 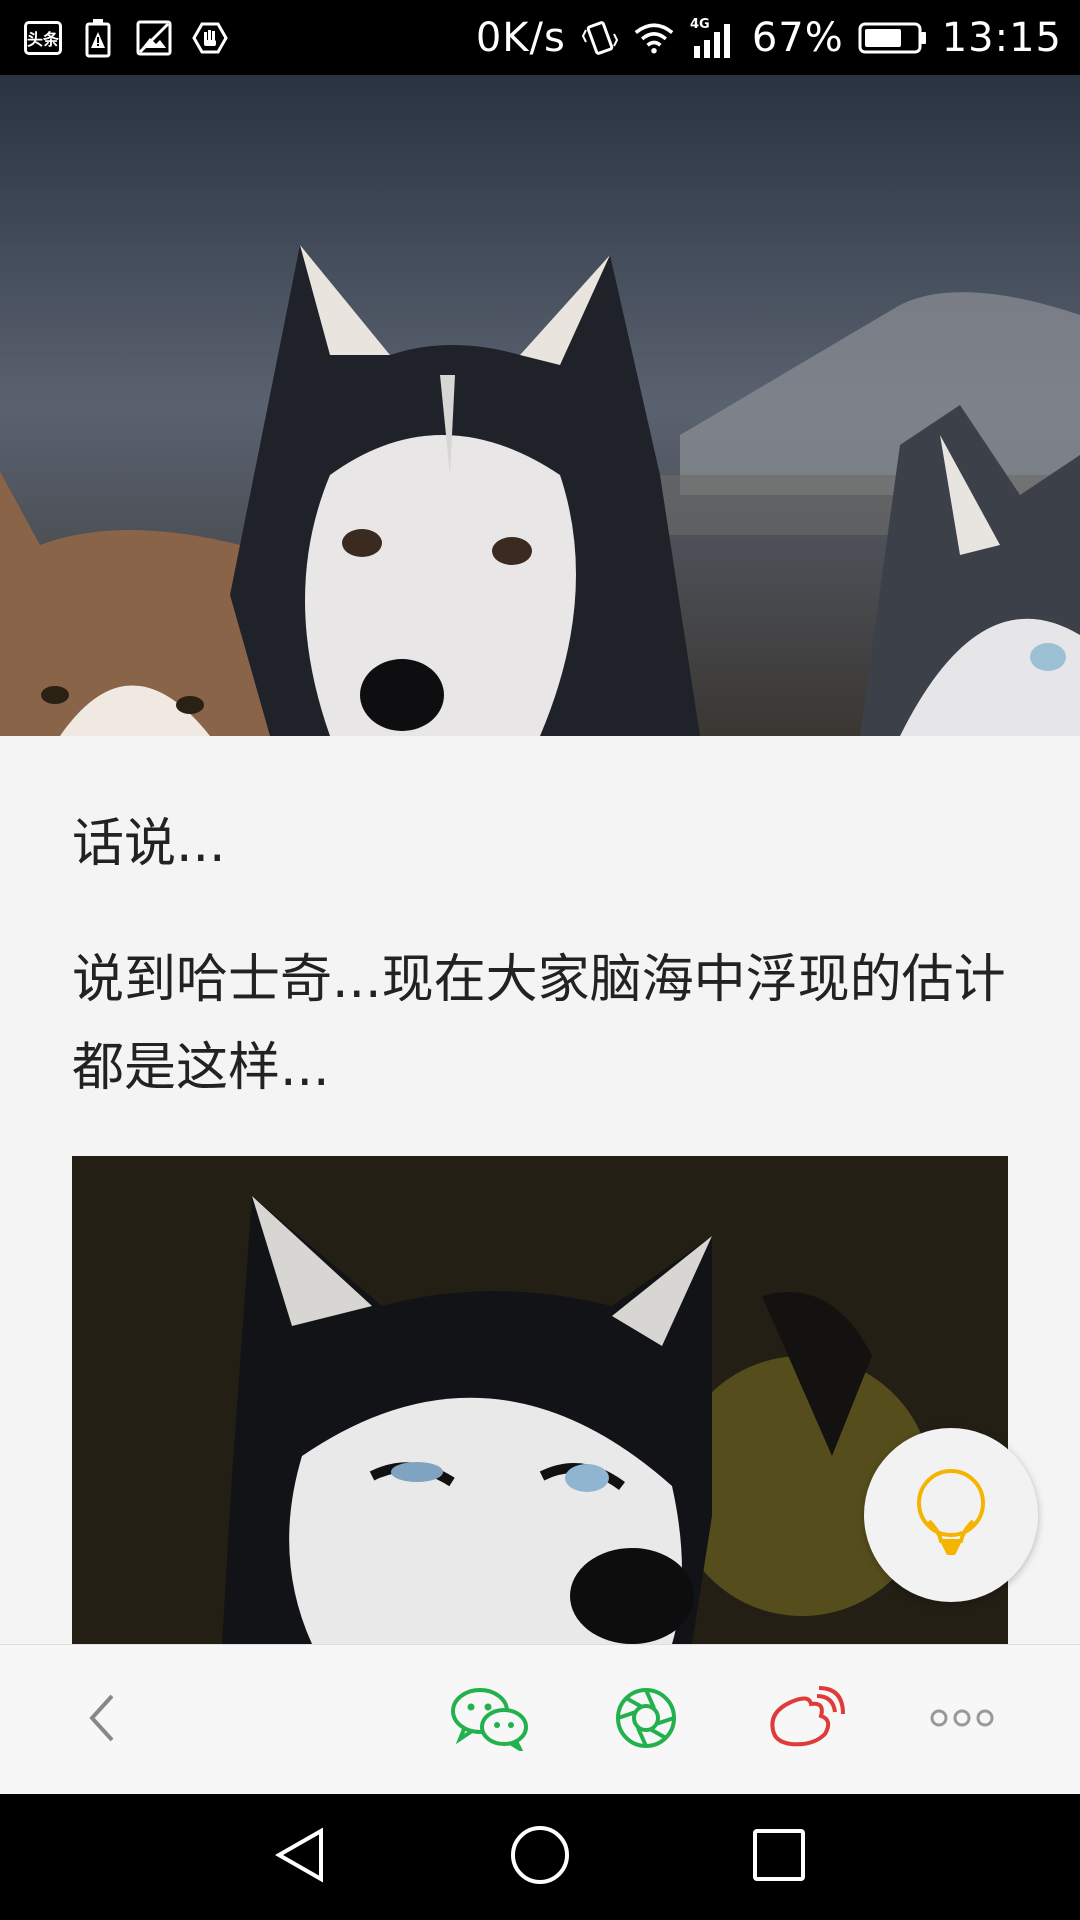 I want to click on navigation-bar, so click(x=540, y=1857).